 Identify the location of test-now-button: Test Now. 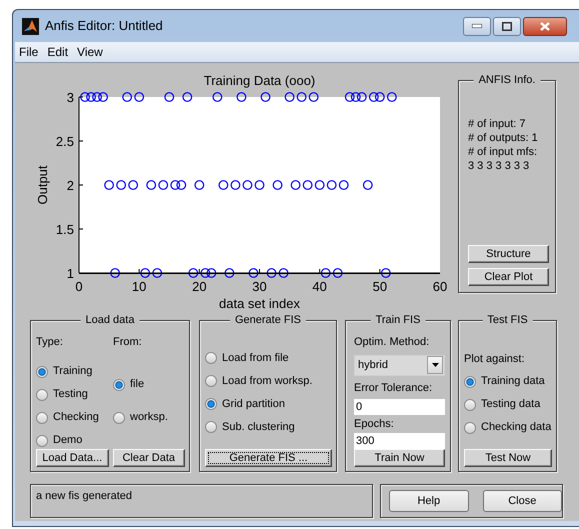
(508, 458).